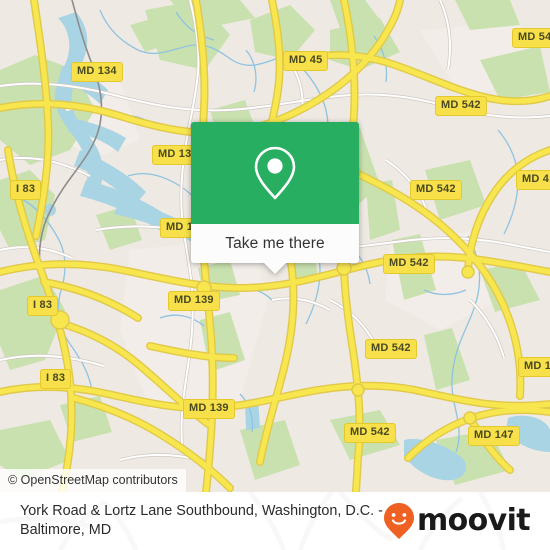 This screenshot has height=550, width=550. I want to click on take-me-there-label: Take me there, so click(275, 243).